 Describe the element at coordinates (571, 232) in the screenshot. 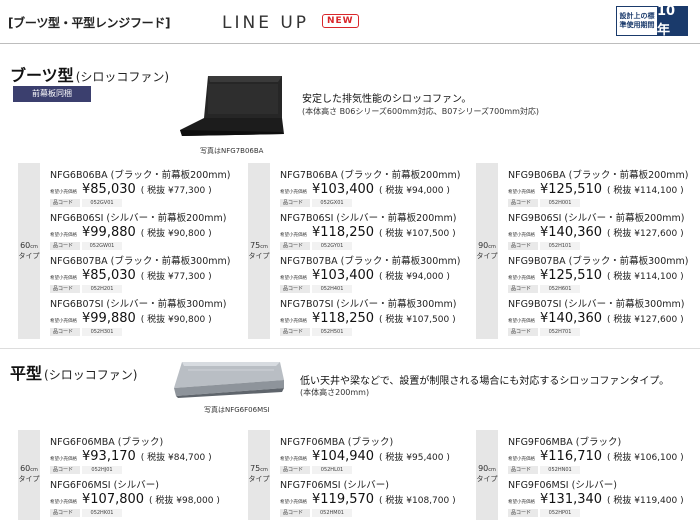

I see `product-price: ¥140,360` at that location.